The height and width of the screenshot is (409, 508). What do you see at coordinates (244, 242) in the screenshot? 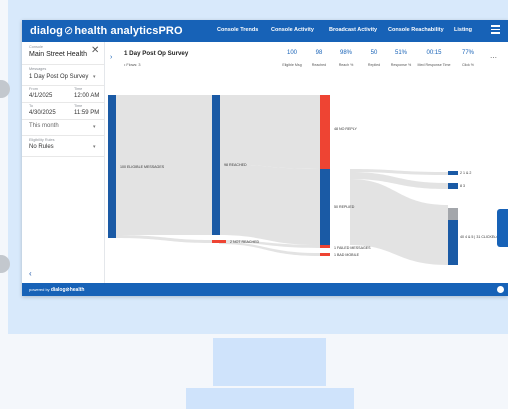
I see `label-not-reached: 2 NOT REACHED` at bounding box center [244, 242].